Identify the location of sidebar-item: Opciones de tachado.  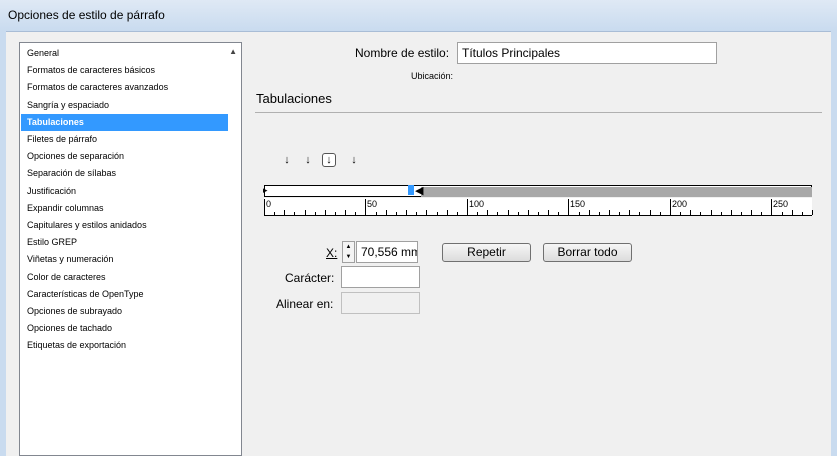
(124, 328).